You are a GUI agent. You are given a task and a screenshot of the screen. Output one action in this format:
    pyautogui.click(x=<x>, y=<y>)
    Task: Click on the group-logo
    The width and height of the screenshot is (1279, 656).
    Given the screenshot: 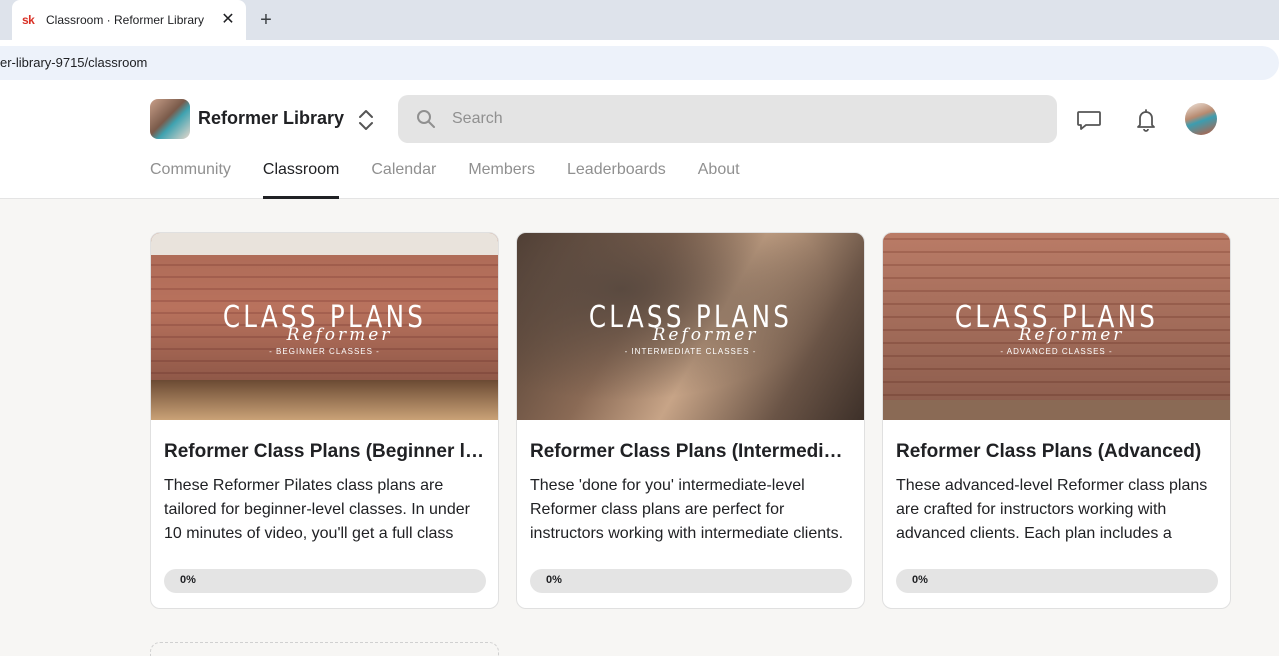 What is the action you would take?
    pyautogui.click(x=170, y=119)
    